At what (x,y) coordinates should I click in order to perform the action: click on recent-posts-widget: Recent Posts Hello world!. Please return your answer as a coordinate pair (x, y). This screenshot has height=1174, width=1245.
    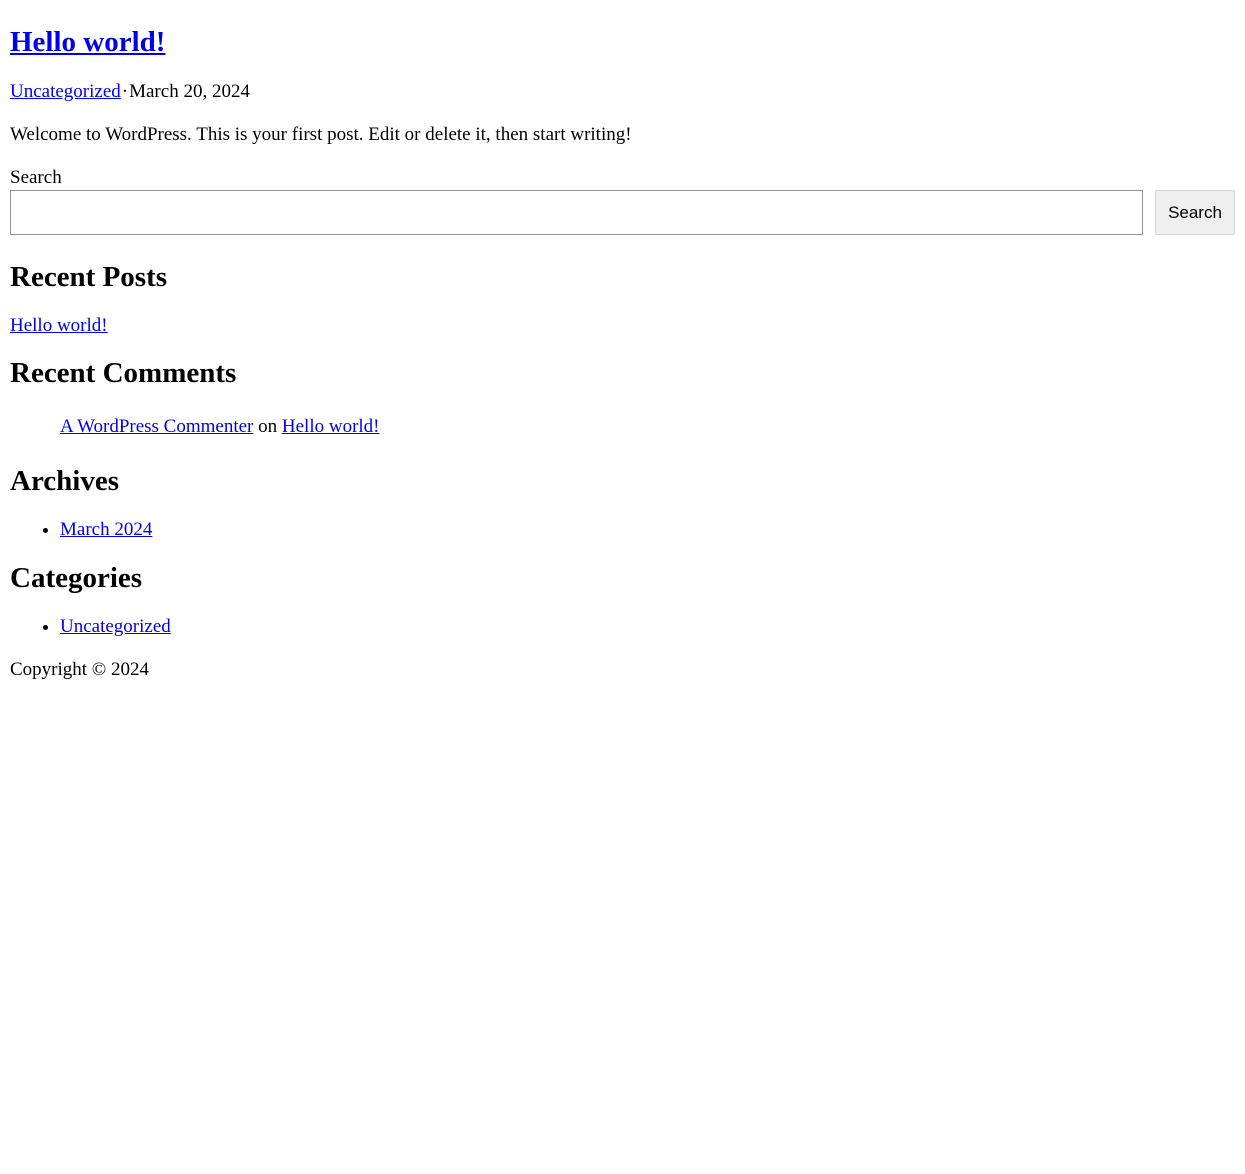
    Looking at the image, I should click on (622, 298).